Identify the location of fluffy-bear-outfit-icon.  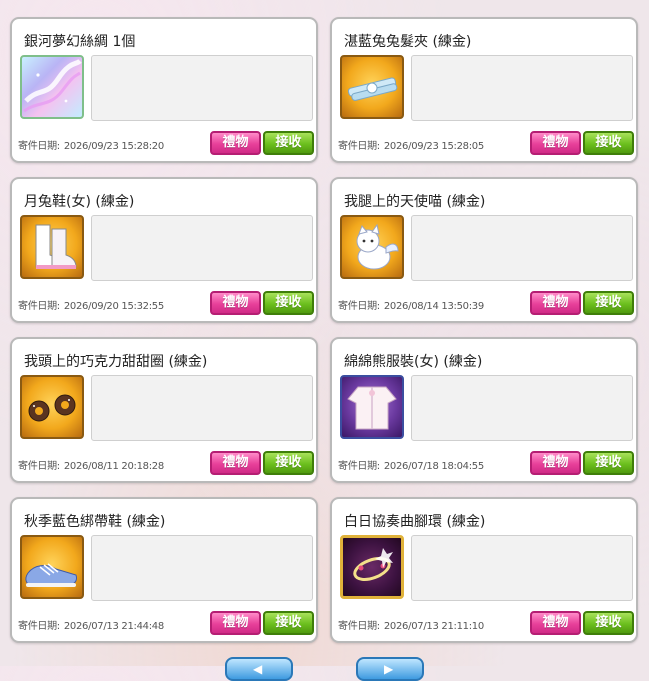
(372, 407).